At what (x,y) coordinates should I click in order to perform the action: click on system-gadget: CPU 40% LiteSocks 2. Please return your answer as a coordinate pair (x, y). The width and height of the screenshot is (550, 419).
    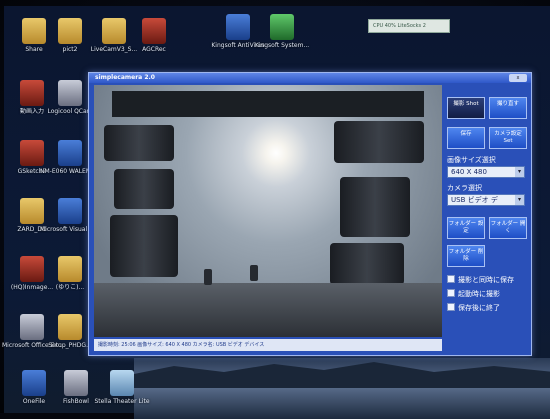
    Looking at the image, I should click on (409, 26).